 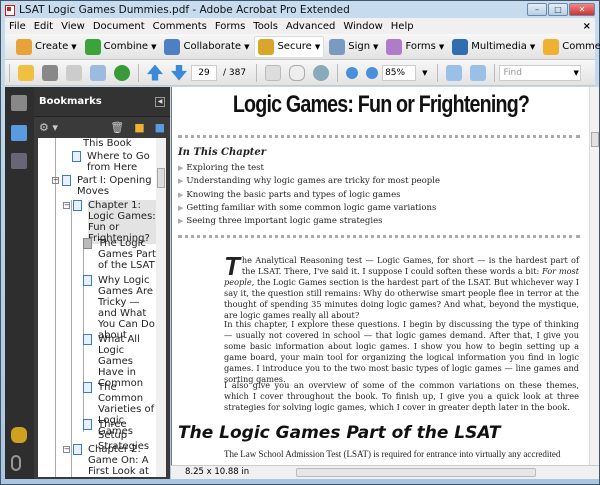 I want to click on hand-tool-icon, so click(x=297, y=72).